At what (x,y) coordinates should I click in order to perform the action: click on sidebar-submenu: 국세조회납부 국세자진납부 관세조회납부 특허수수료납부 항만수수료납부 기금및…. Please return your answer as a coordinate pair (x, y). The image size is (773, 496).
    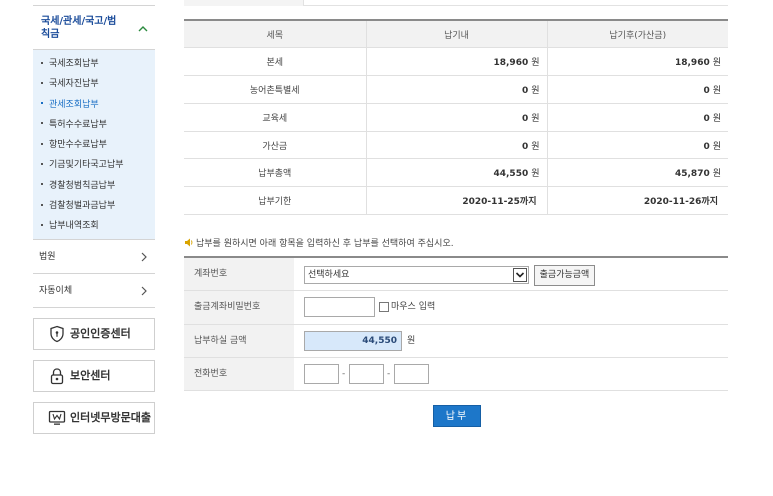
    Looking at the image, I should click on (94, 145).